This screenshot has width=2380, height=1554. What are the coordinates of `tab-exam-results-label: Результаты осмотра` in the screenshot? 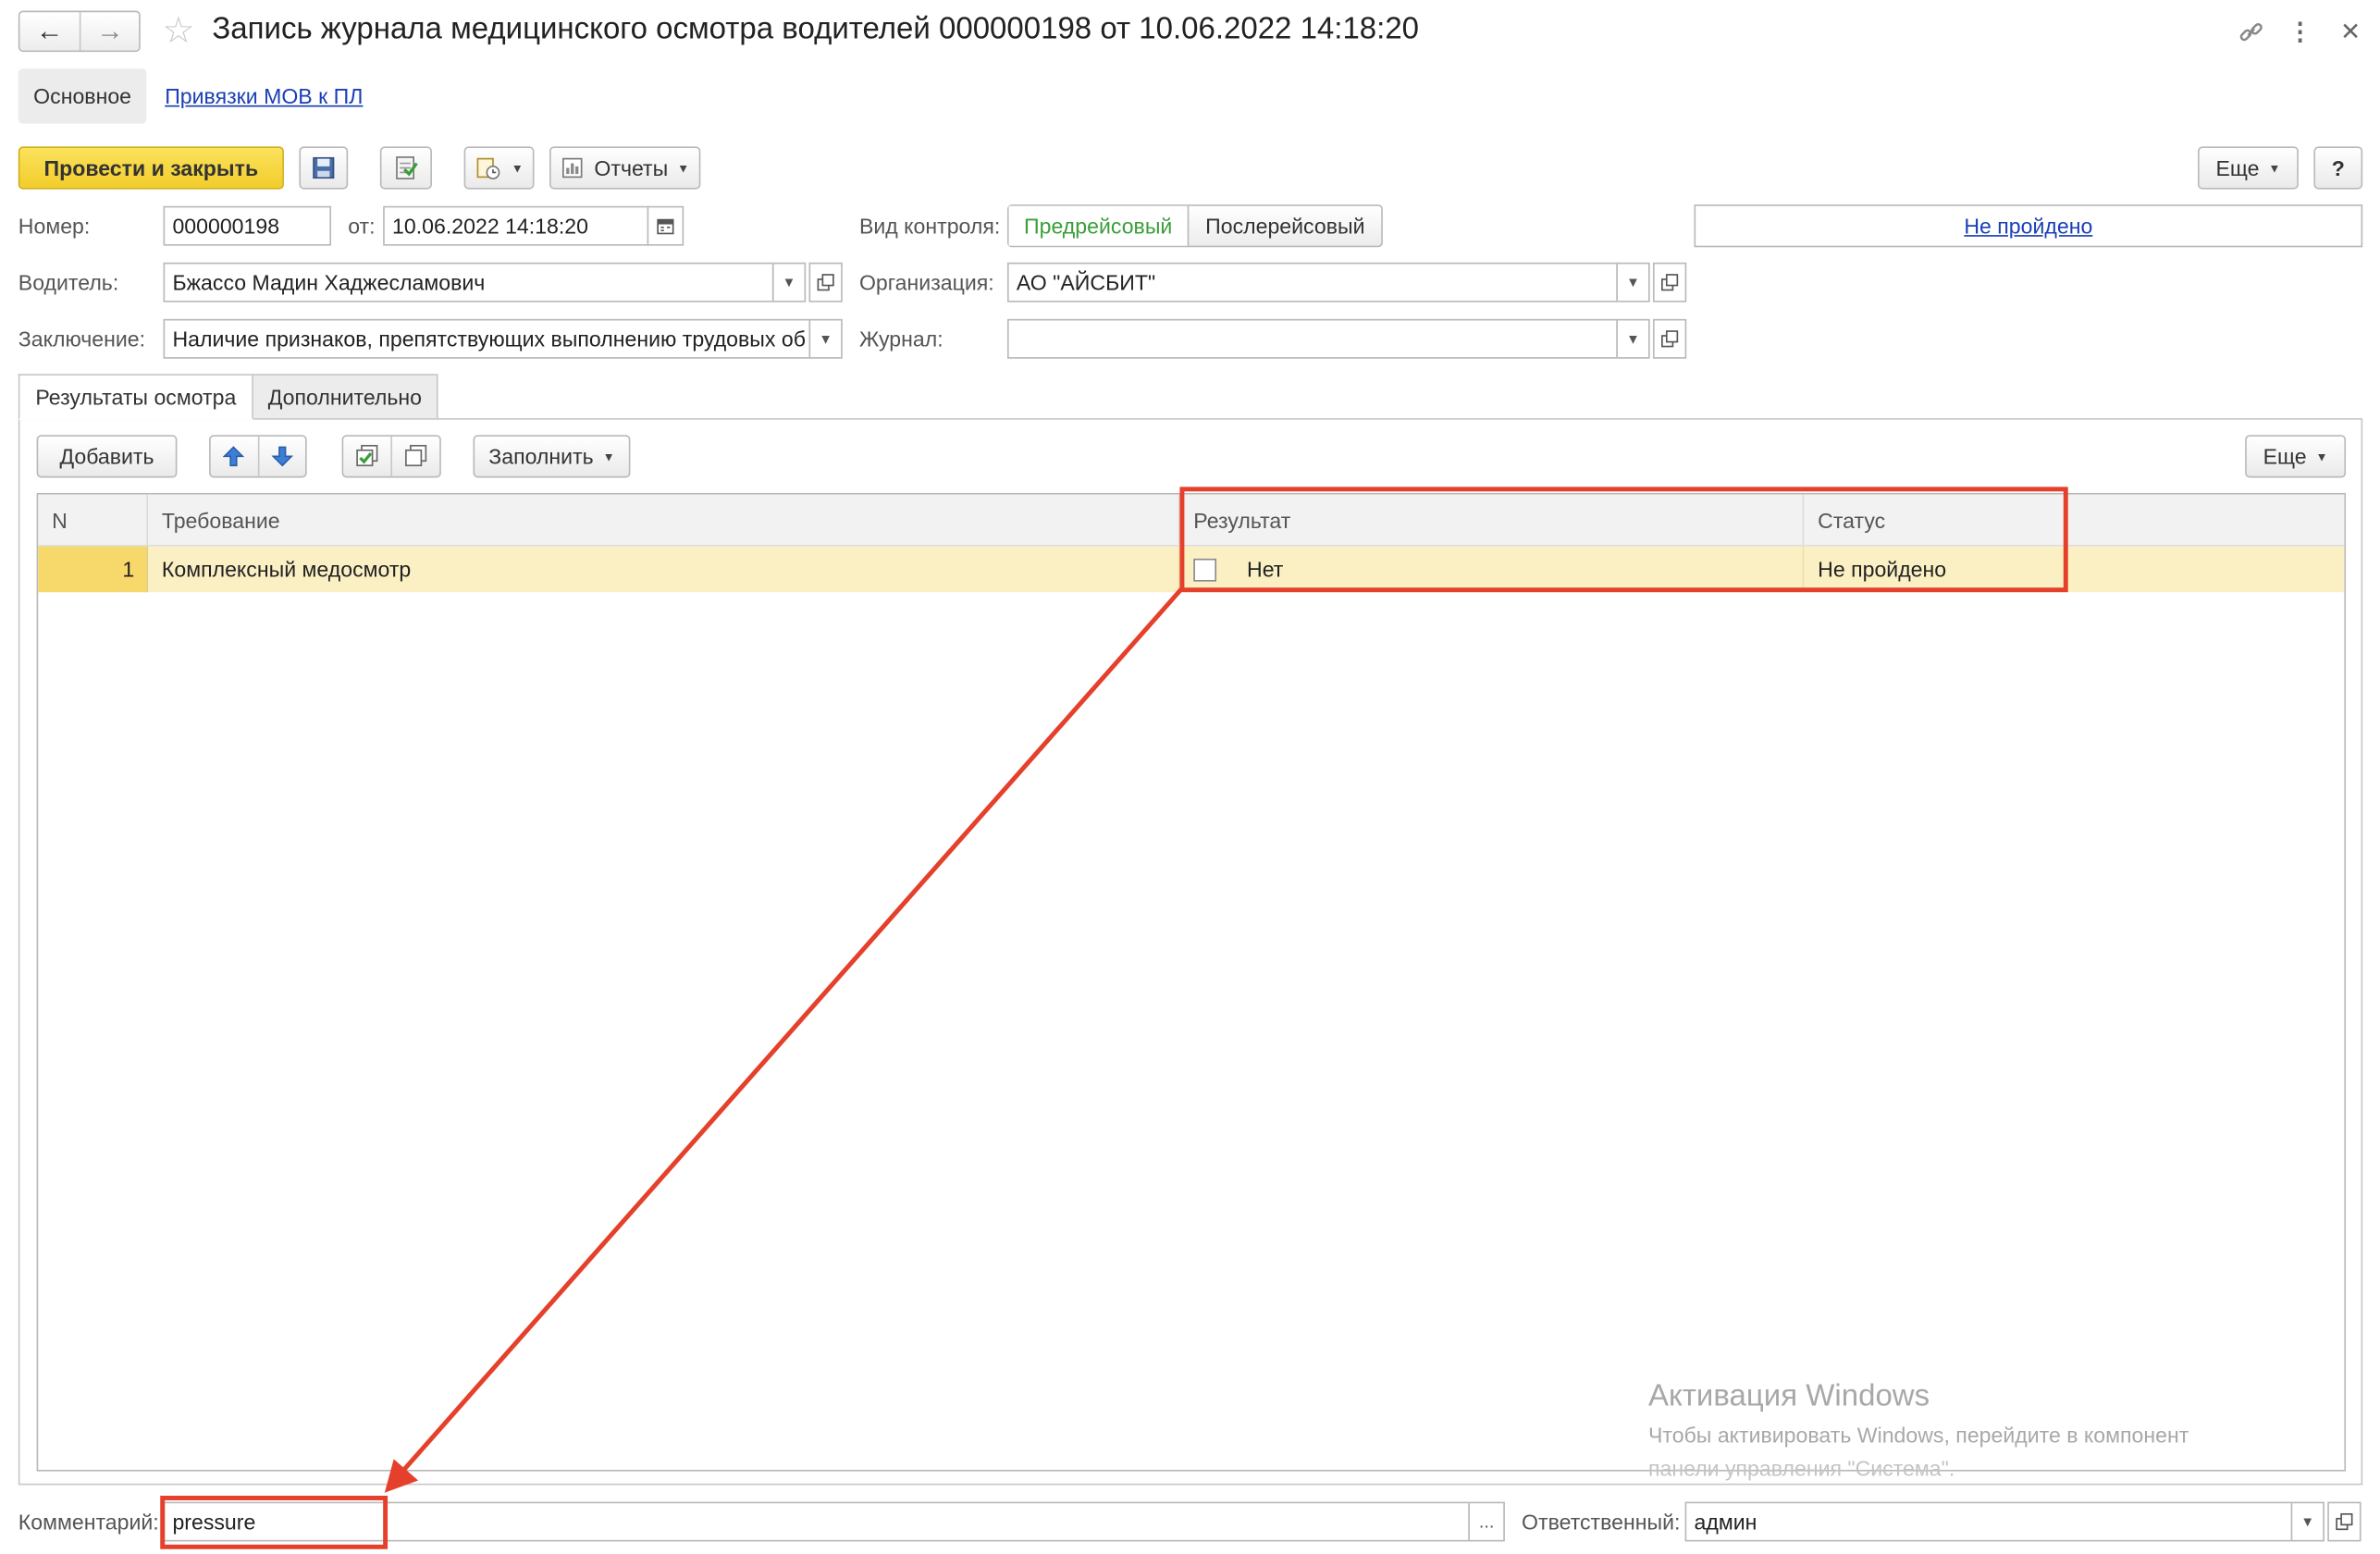 It's located at (136, 397).